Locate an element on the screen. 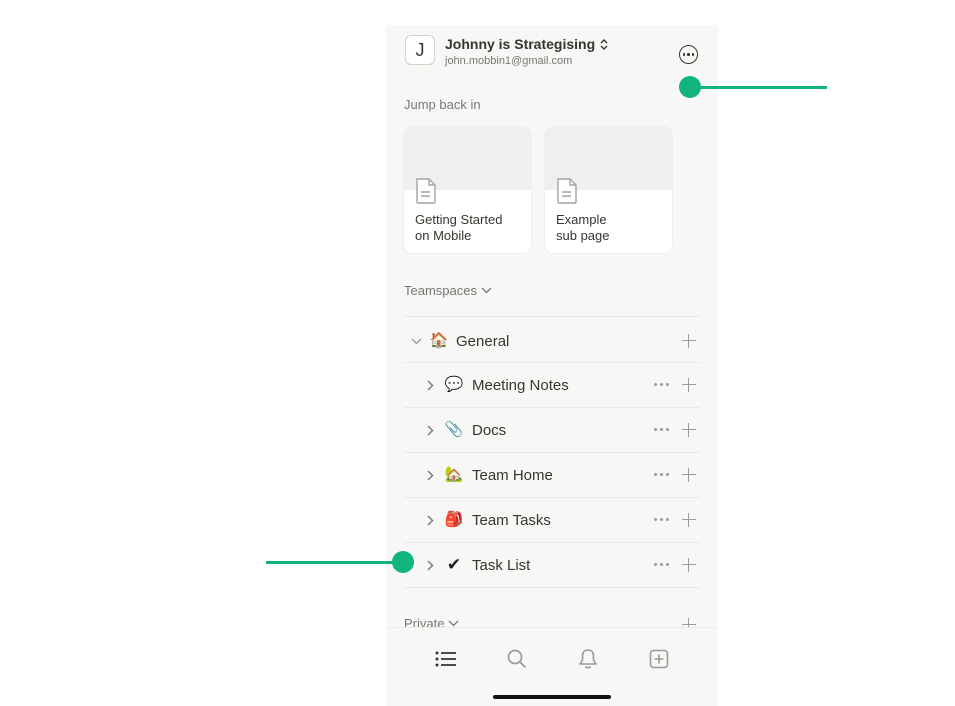  workspace-name: Johnny is Strategising is located at coordinates (520, 44).